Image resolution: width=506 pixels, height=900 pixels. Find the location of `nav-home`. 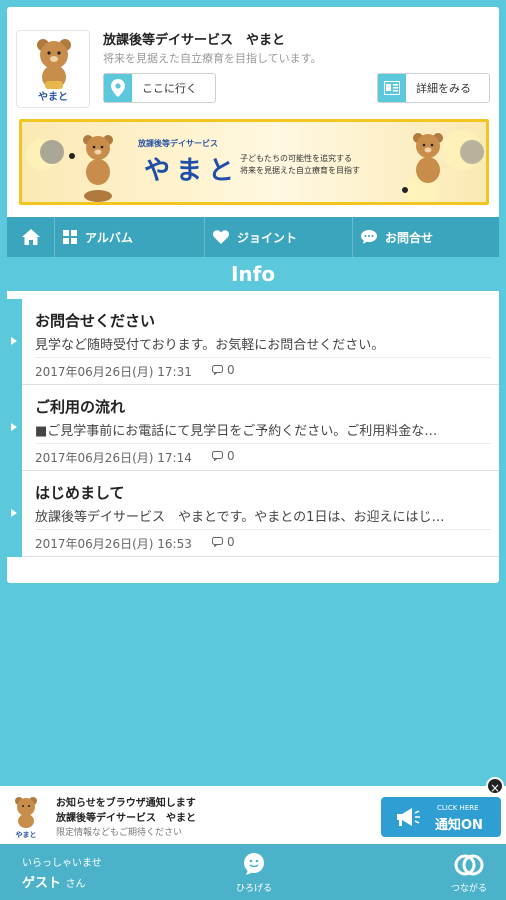

nav-home is located at coordinates (31, 237).